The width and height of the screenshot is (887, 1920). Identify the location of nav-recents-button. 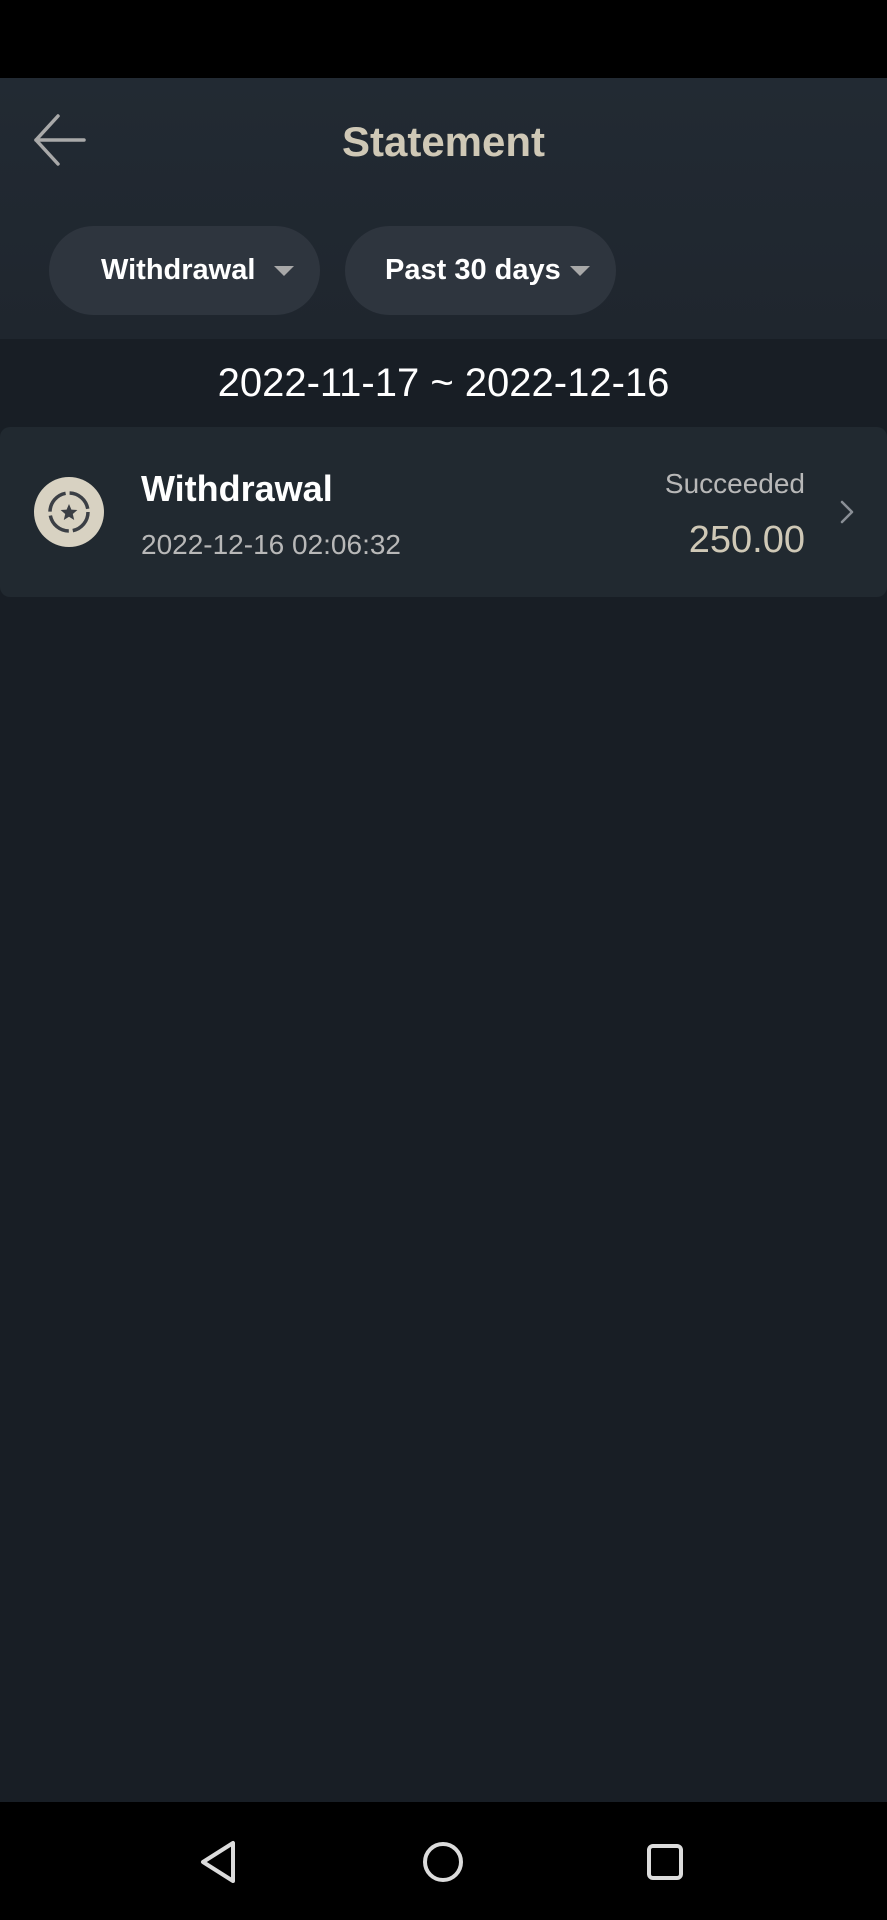
(665, 1862).